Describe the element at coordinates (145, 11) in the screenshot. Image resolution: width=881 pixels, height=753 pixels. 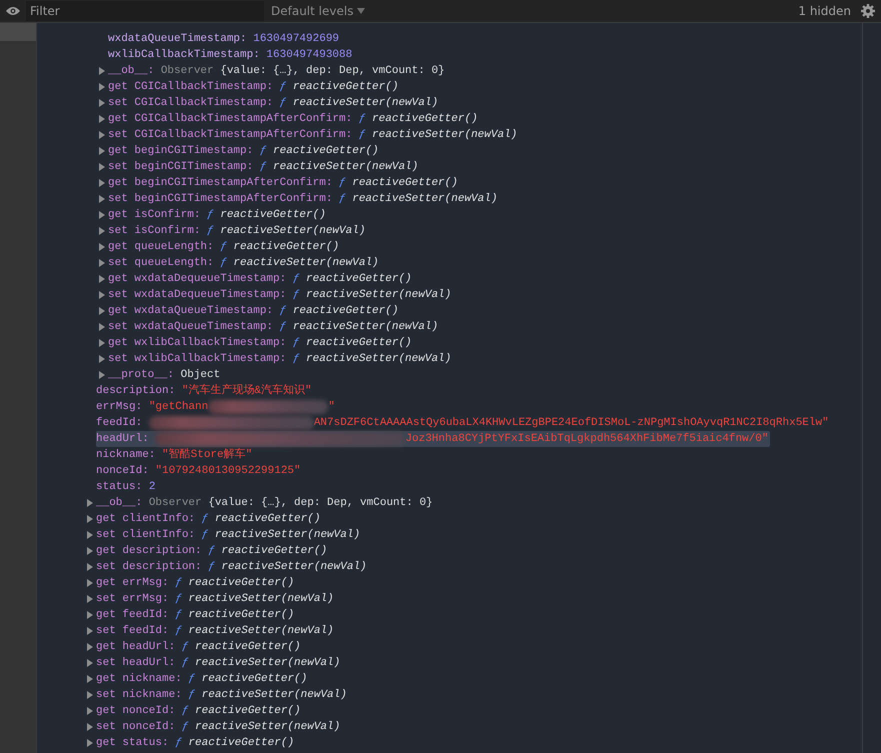
I see `filter-field: Filter` at that location.